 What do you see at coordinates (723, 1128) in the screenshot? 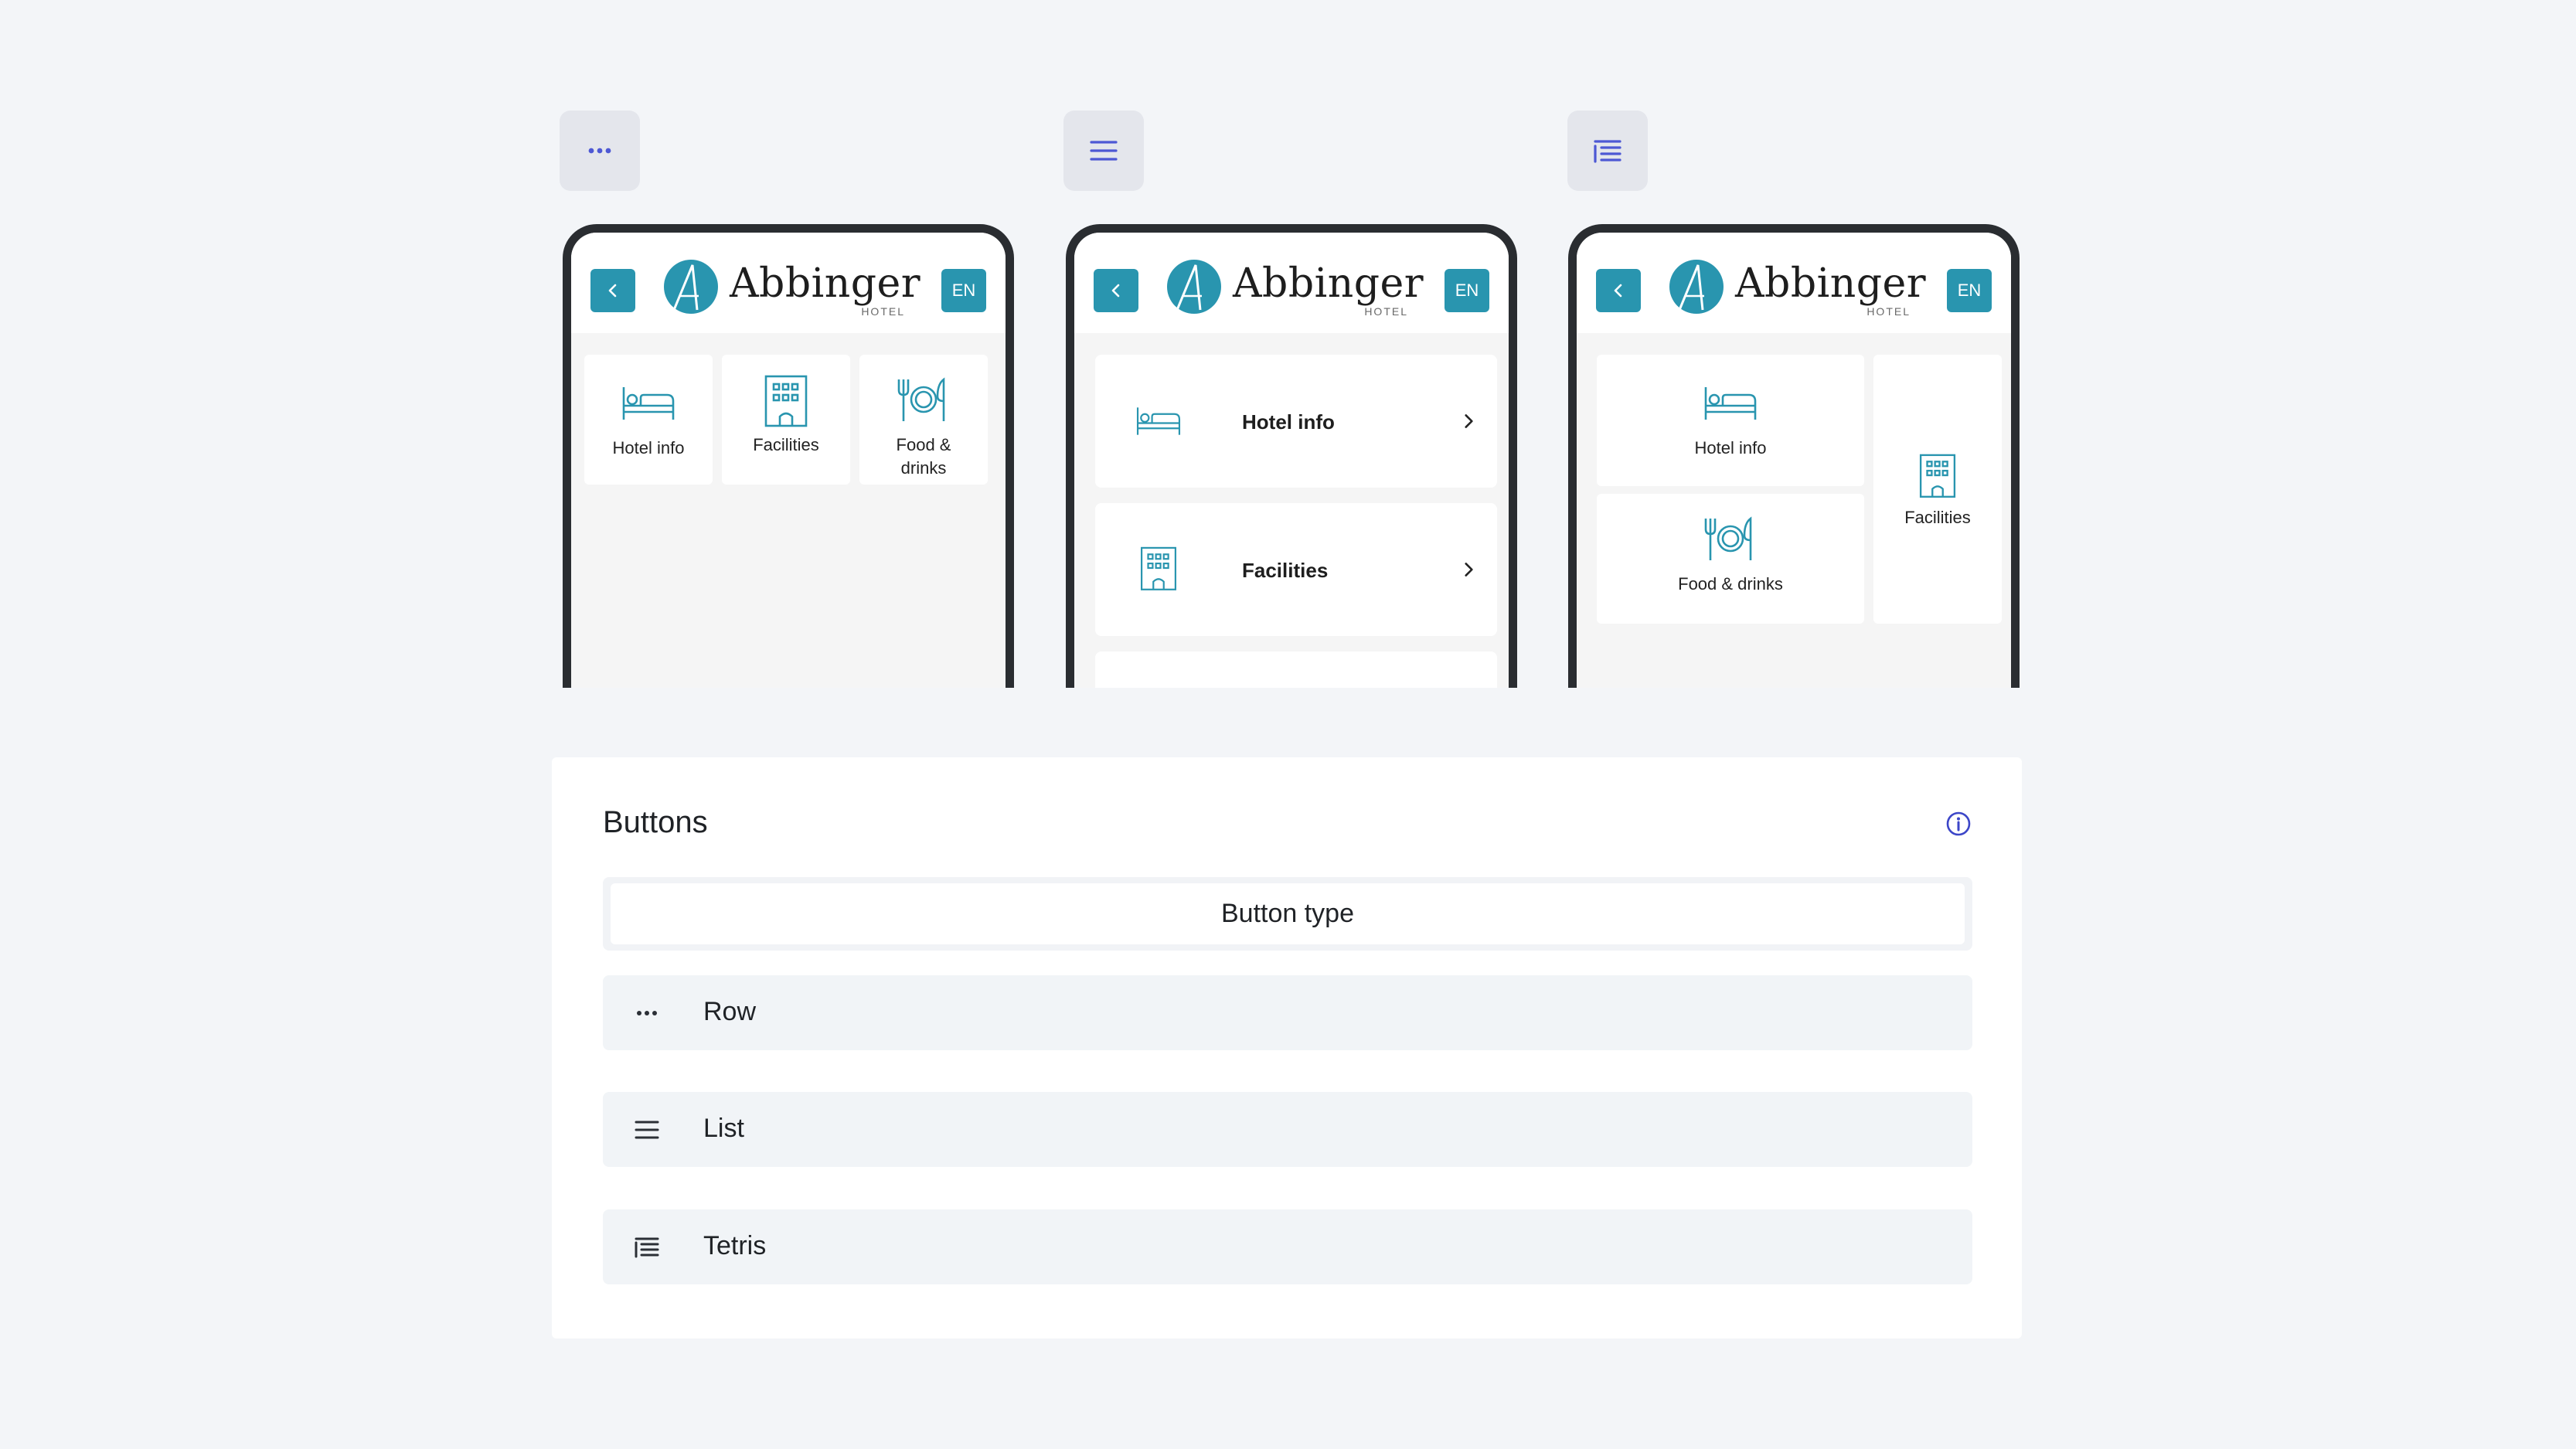
I see `option-label: List` at bounding box center [723, 1128].